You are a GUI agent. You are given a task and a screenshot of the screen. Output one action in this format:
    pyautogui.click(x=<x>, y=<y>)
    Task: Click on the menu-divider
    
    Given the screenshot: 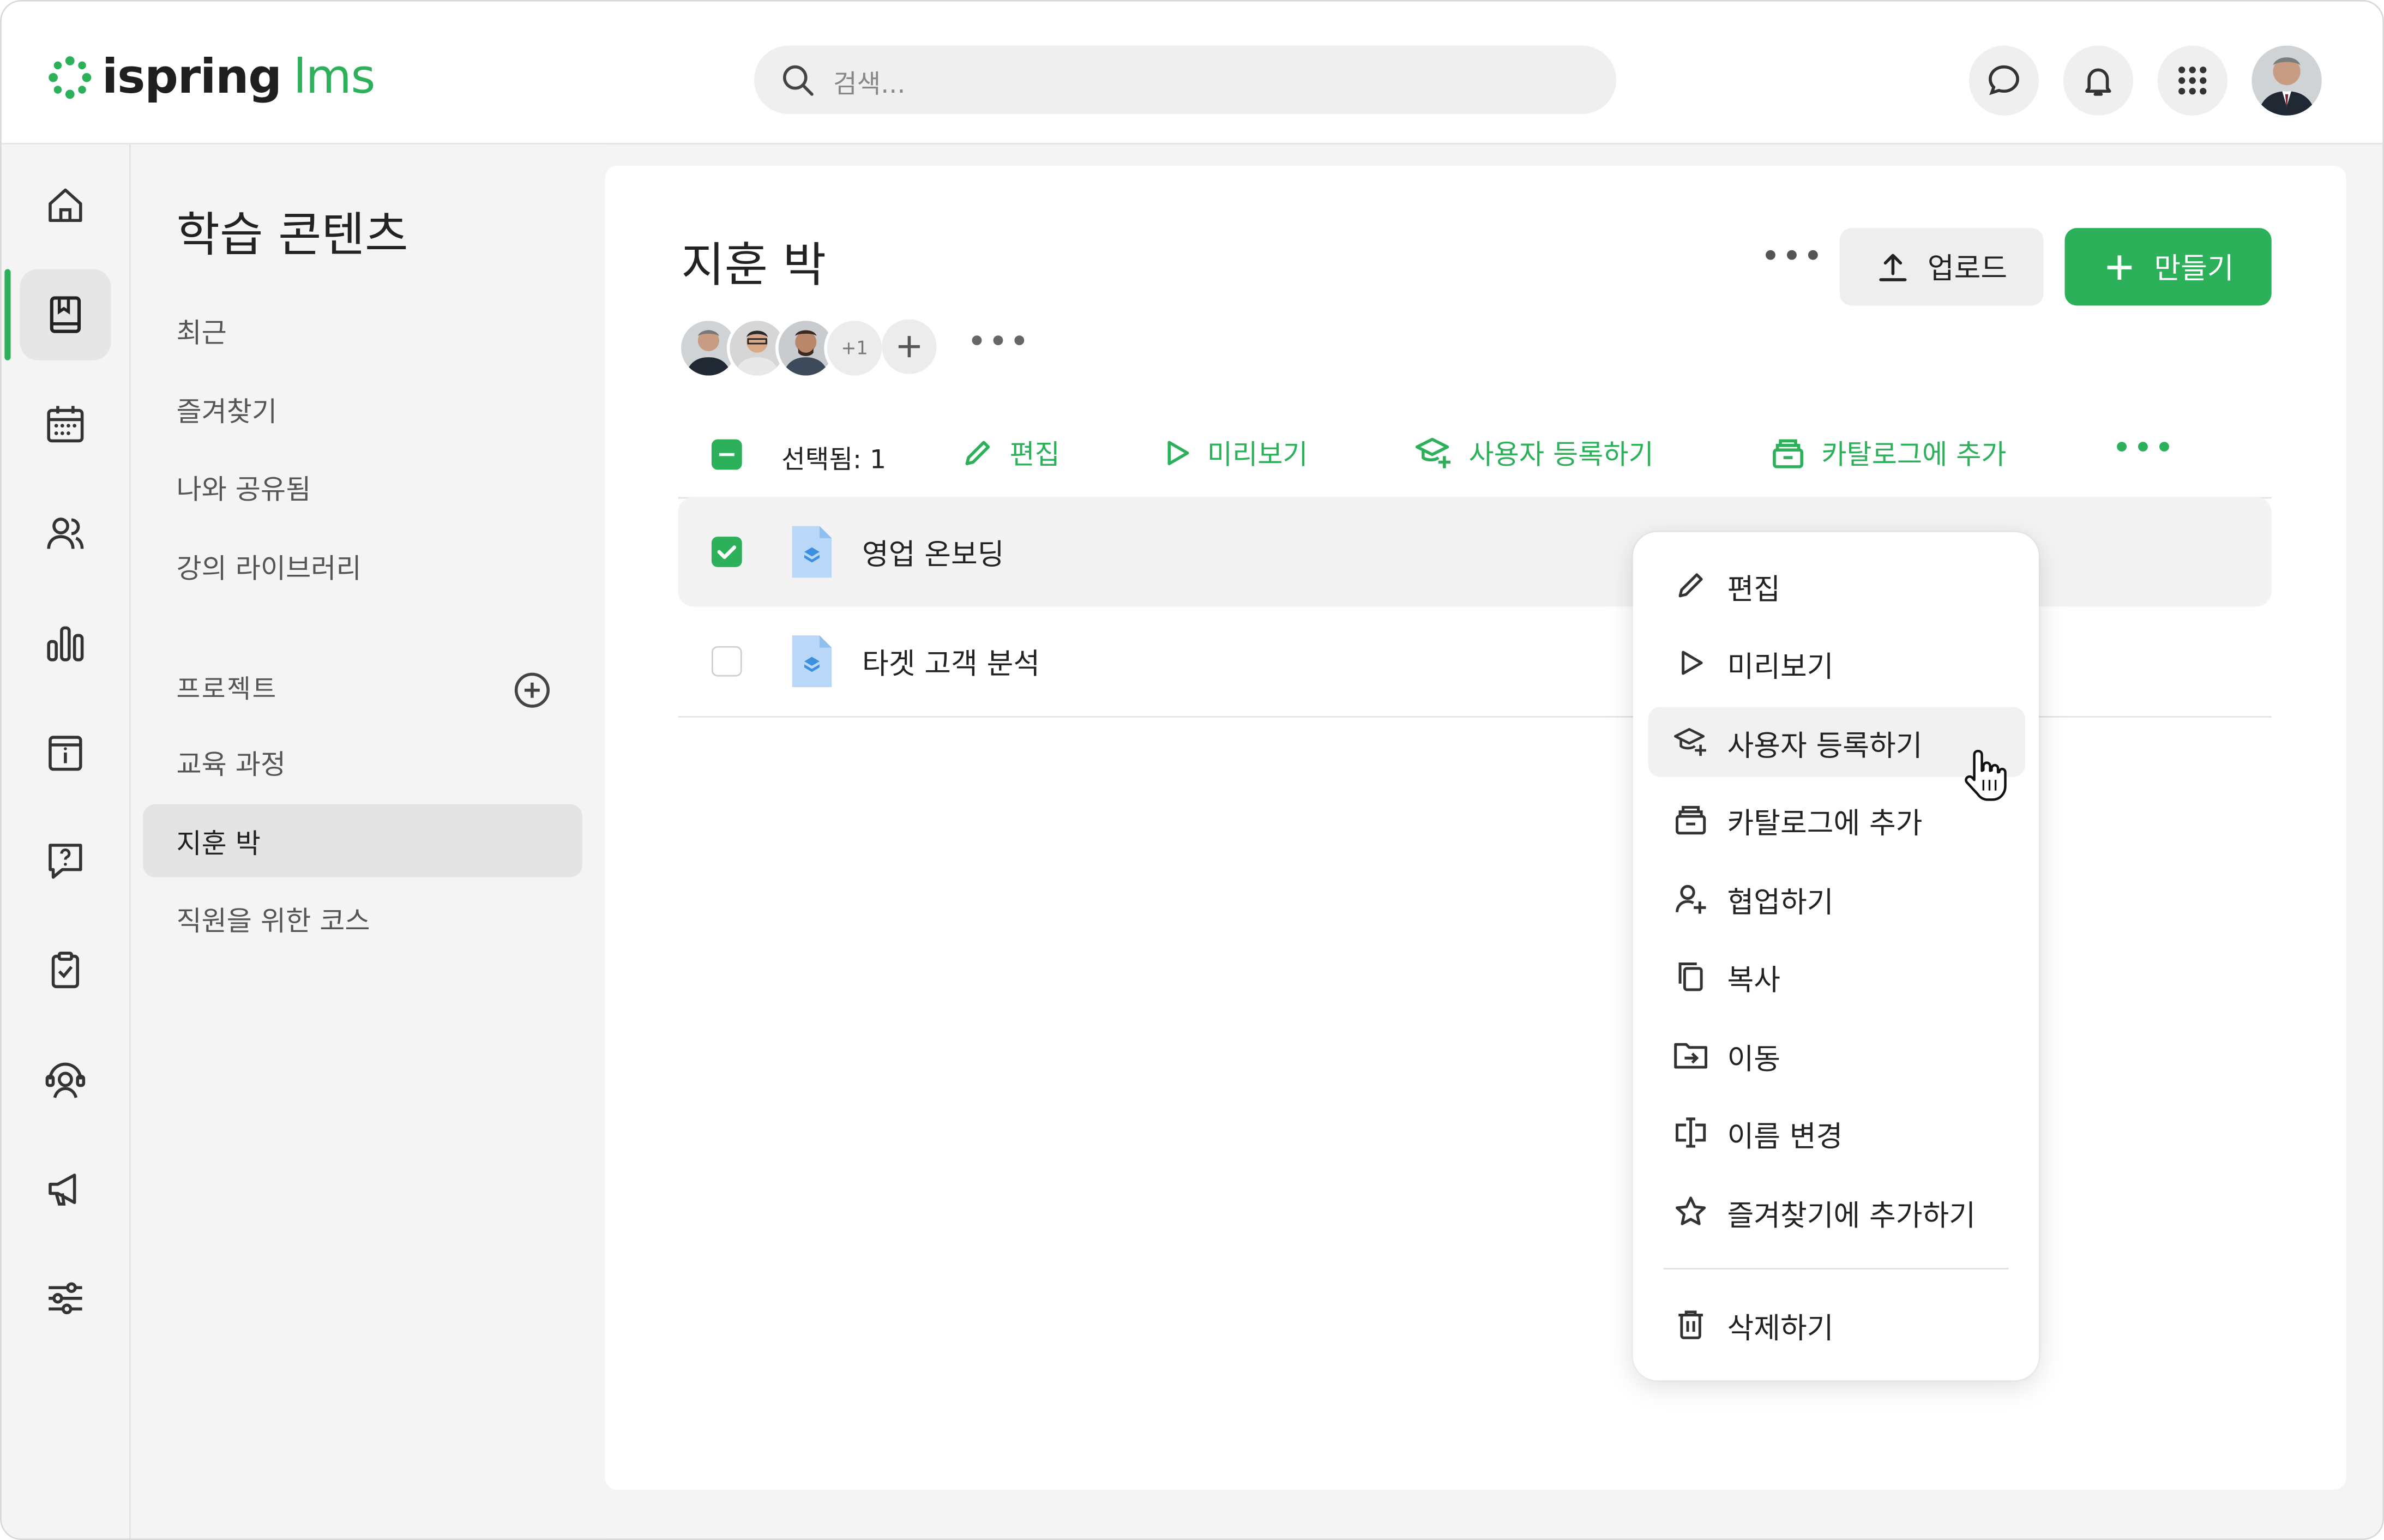 What is the action you would take?
    pyautogui.click(x=1836, y=1269)
    